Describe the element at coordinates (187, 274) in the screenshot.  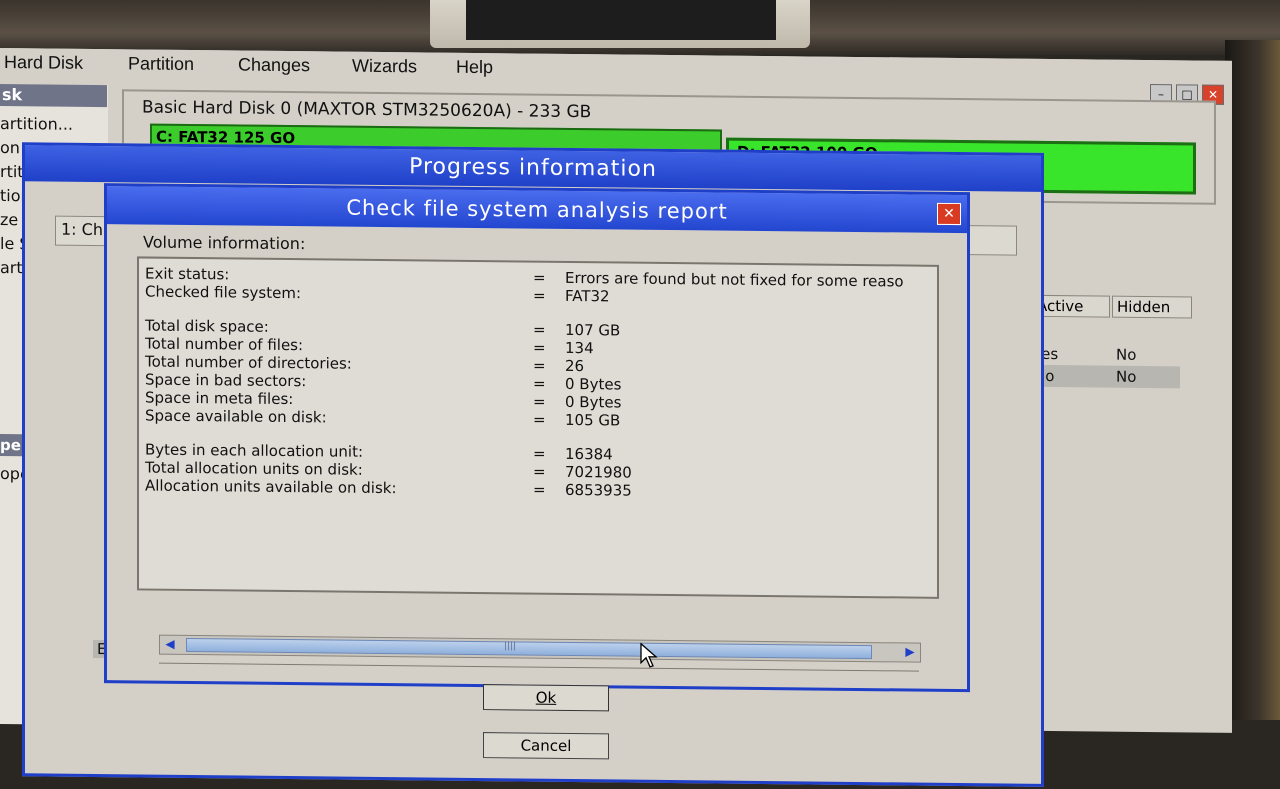
I see `info-label: Exit status:` at that location.